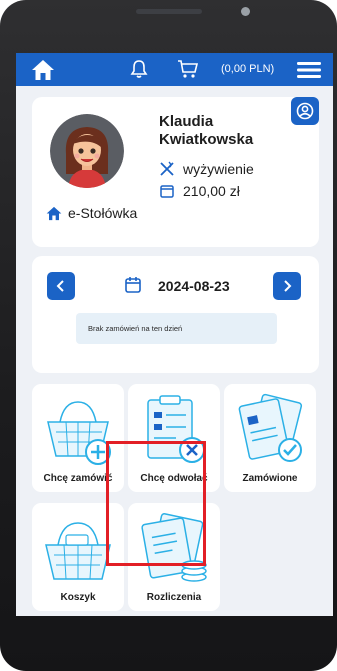 Image resolution: width=337 pixels, height=671 pixels. What do you see at coordinates (174, 597) in the screenshot?
I see `tile-settlements-label: Rozliczenia` at bounding box center [174, 597].